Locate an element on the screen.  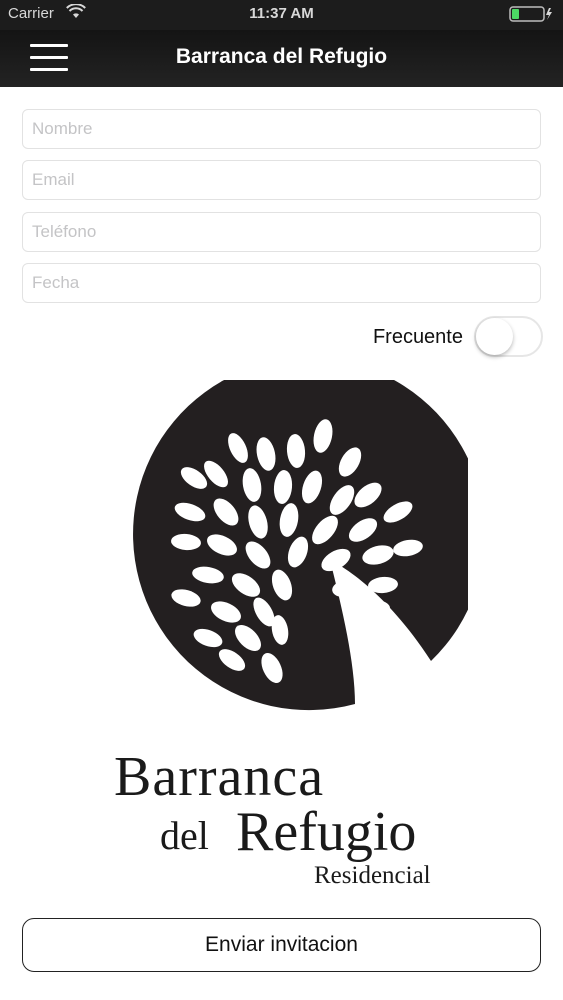
nombre-input is located at coordinates (281, 129).